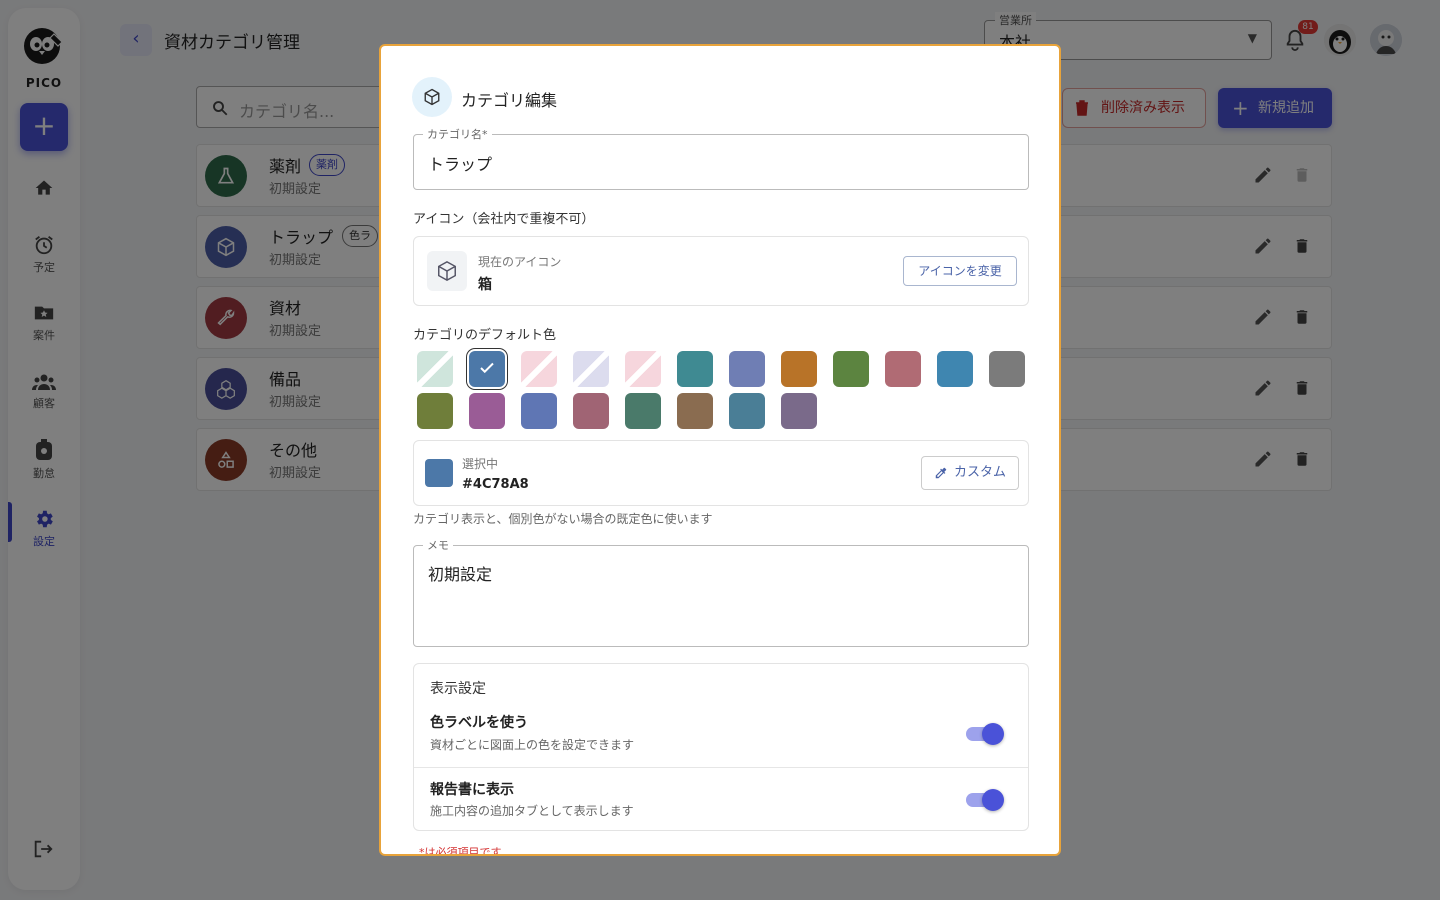 The width and height of the screenshot is (1440, 900). Describe the element at coordinates (438, 545) in the screenshot. I see `memo-label: メモ` at that location.